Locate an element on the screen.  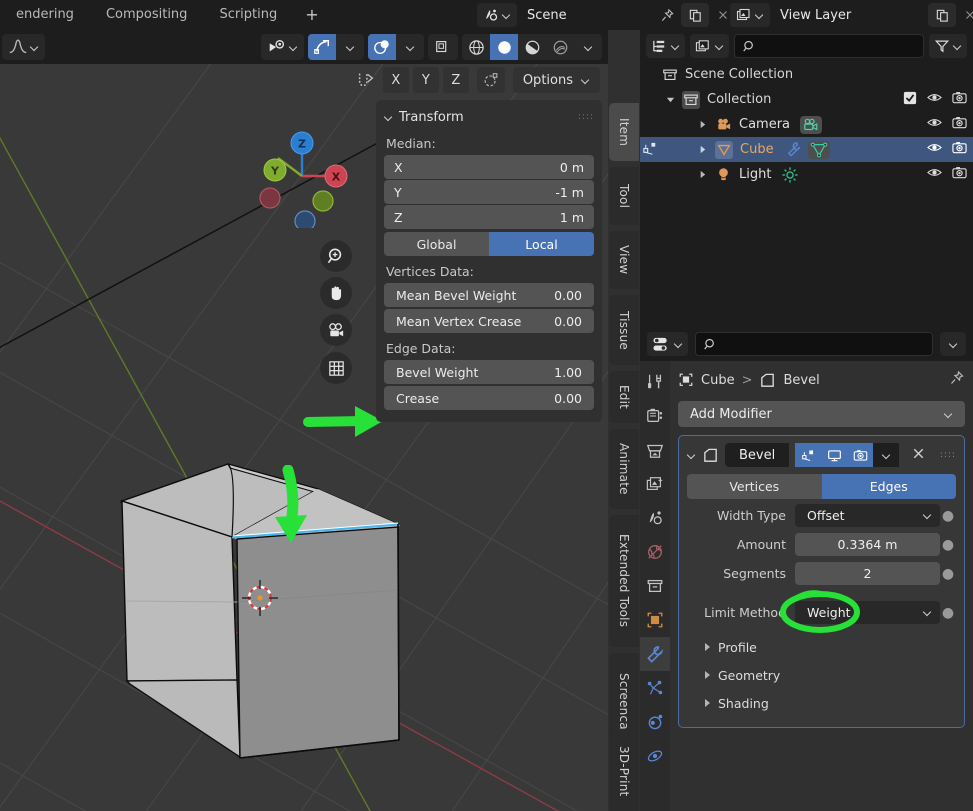
shading-rendered-button is located at coordinates (560, 47).